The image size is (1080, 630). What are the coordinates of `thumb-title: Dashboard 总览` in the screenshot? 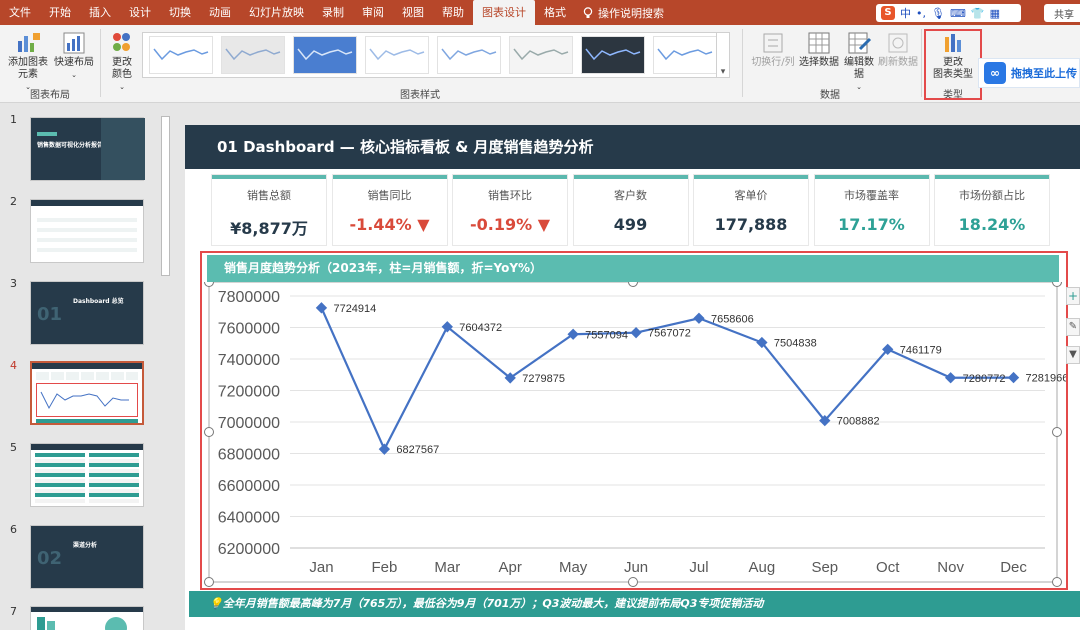 It's located at (98, 301).